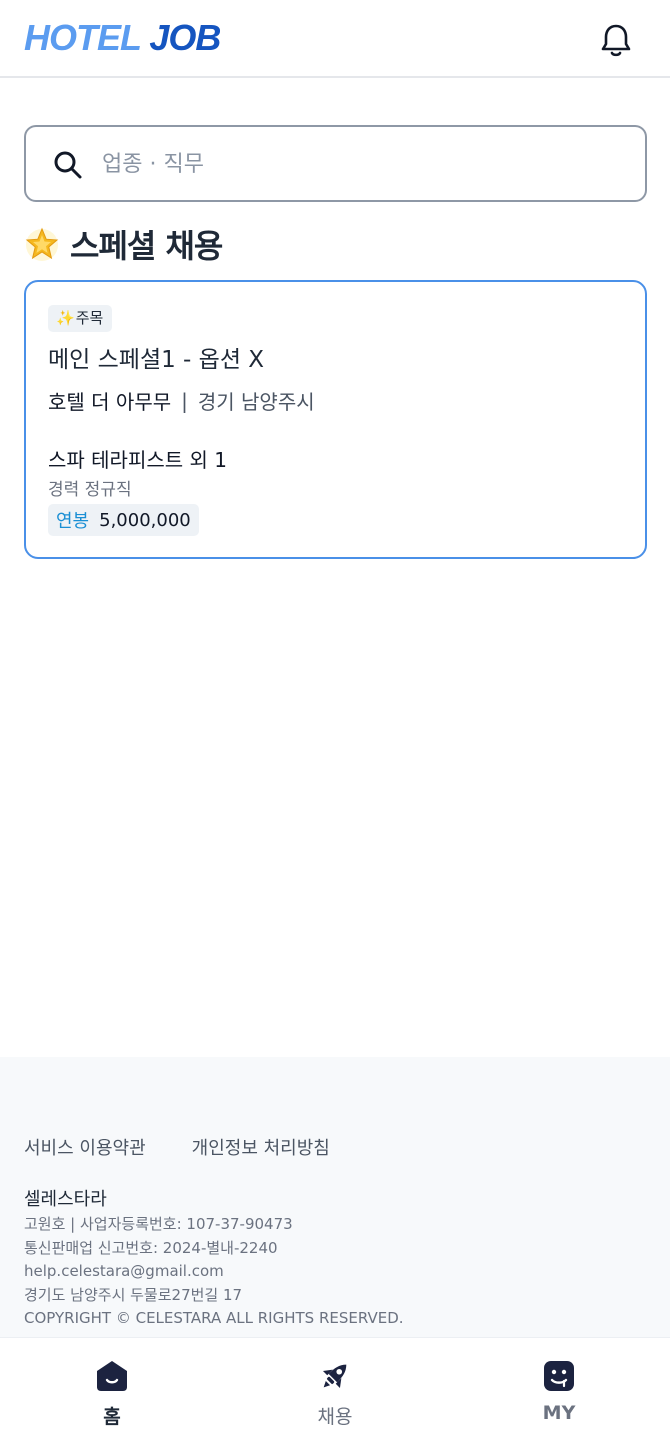  Describe the element at coordinates (335, 1417) in the screenshot. I see `nav-jobs-label: 채용` at that location.